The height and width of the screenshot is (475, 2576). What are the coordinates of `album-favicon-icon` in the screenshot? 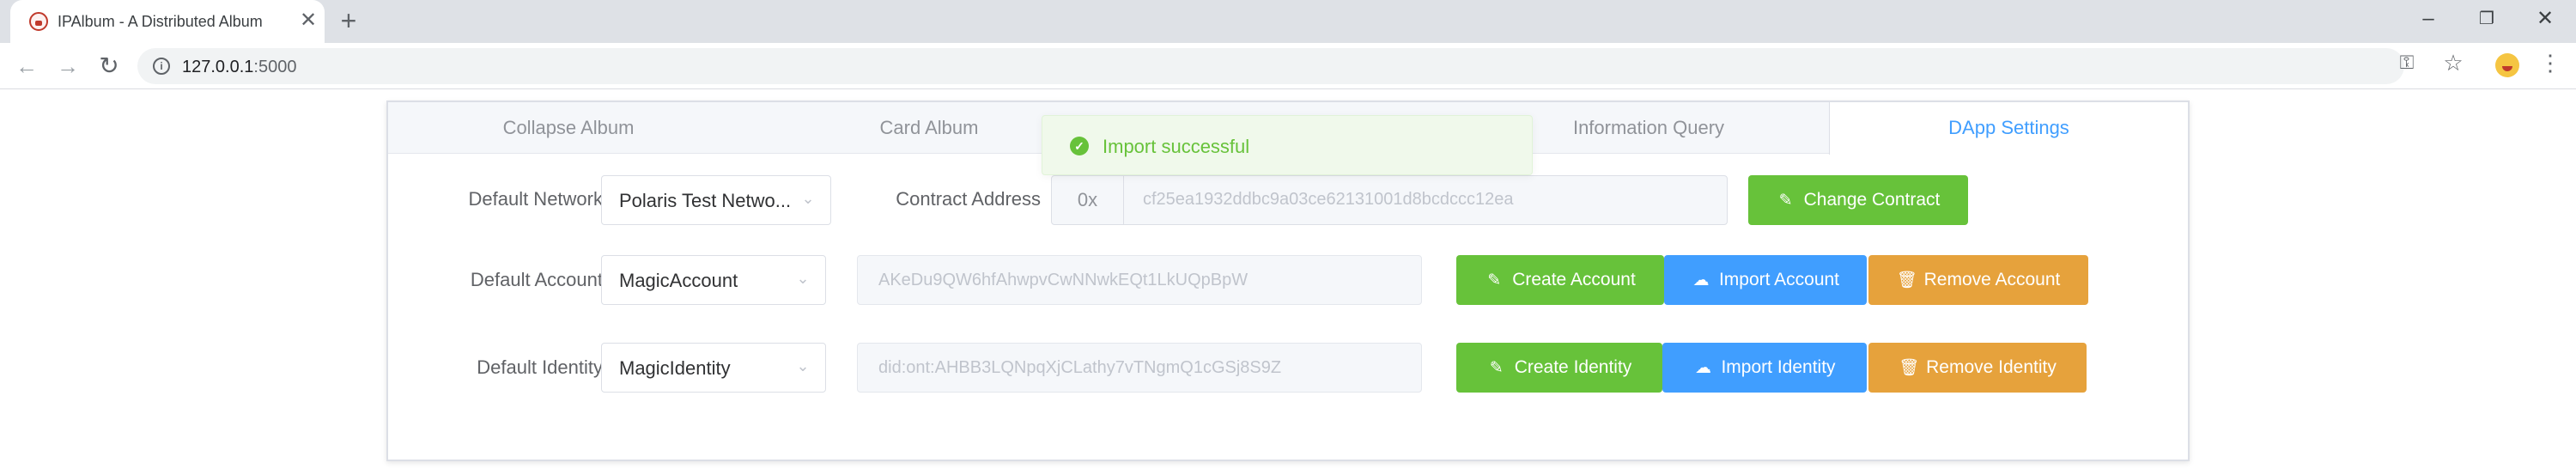 It's located at (38, 22).